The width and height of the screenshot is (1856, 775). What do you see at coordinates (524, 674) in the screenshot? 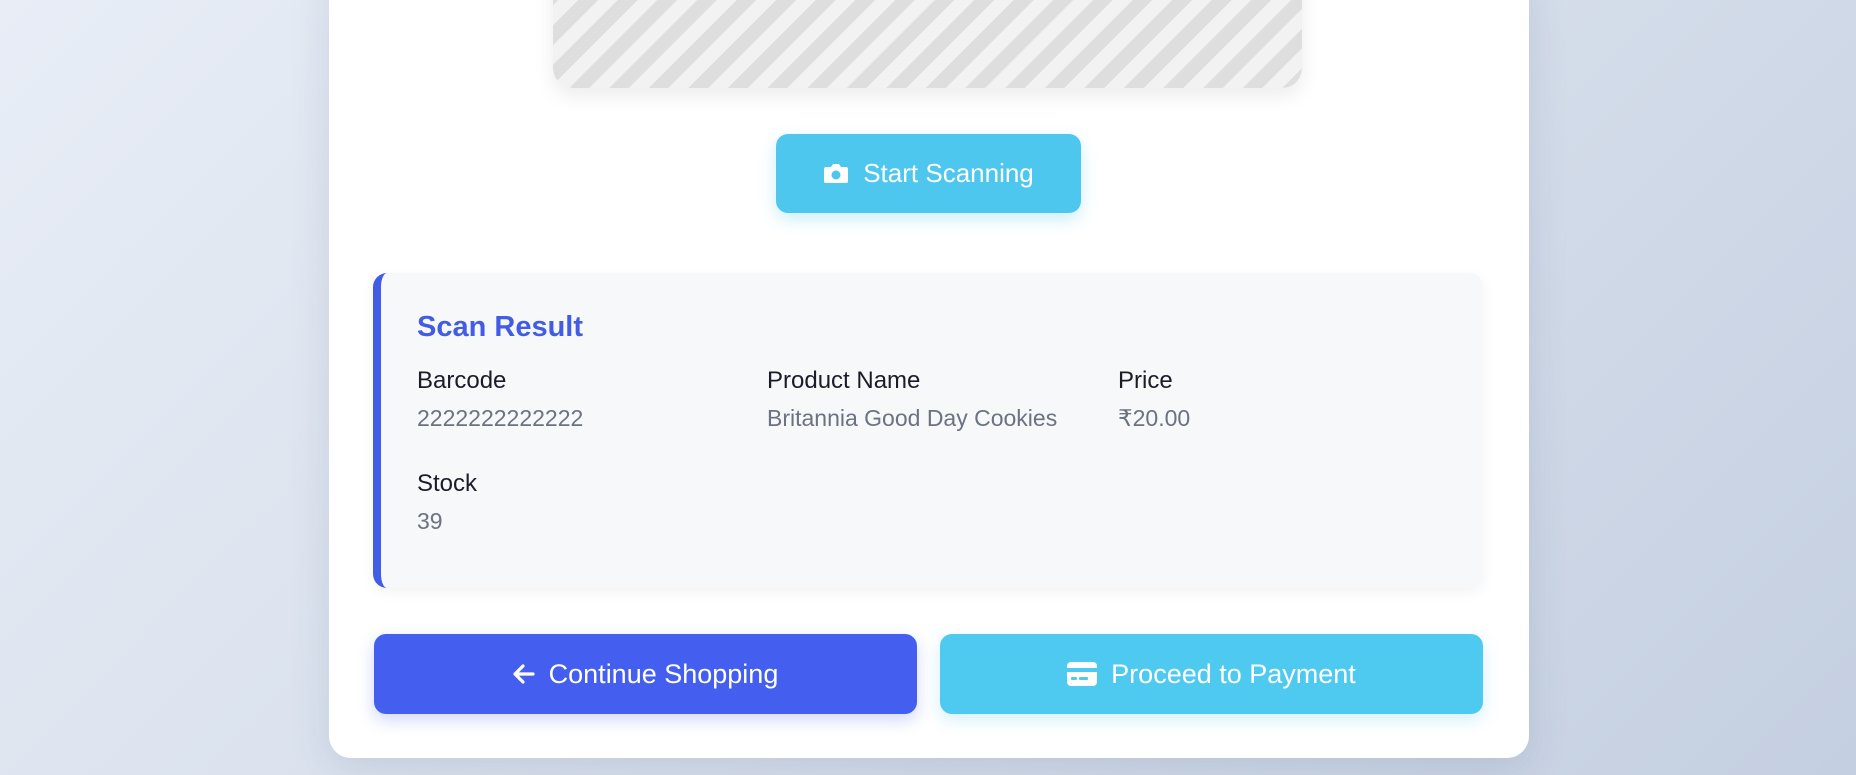
I see `arrow-left-icon` at bounding box center [524, 674].